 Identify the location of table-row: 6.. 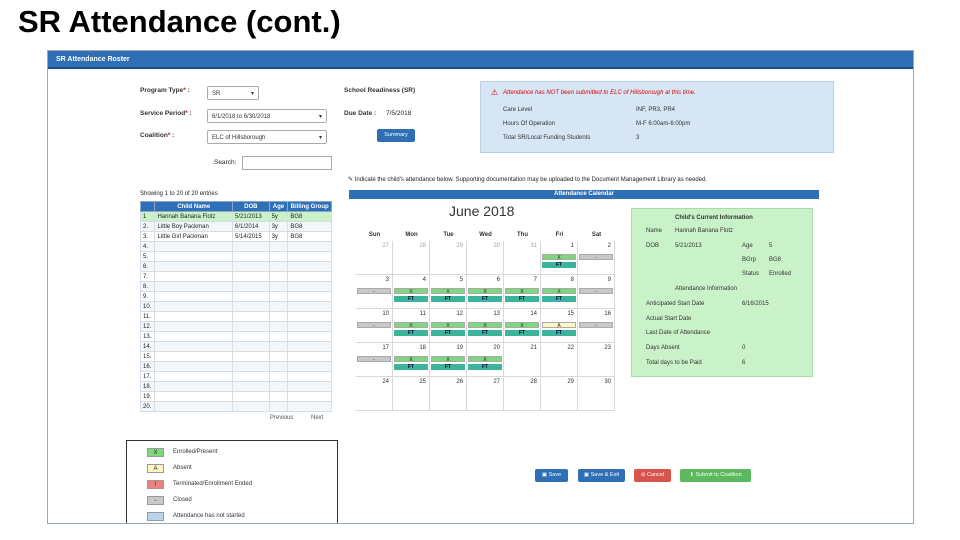
(235, 266).